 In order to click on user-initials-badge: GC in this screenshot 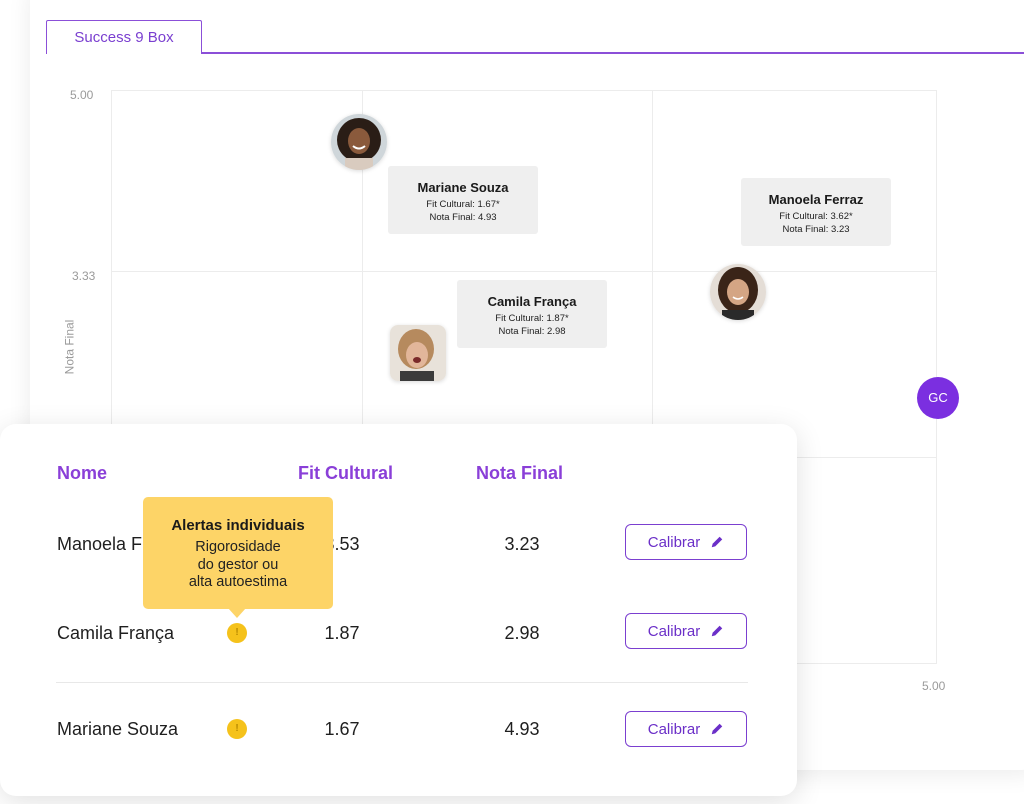, I will do `click(938, 398)`.